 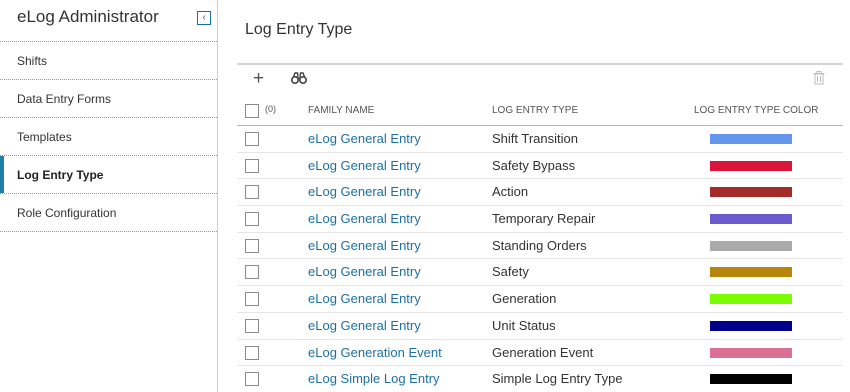 What do you see at coordinates (341, 110) in the screenshot?
I see `column-header-family-name: FAMILY NAME` at bounding box center [341, 110].